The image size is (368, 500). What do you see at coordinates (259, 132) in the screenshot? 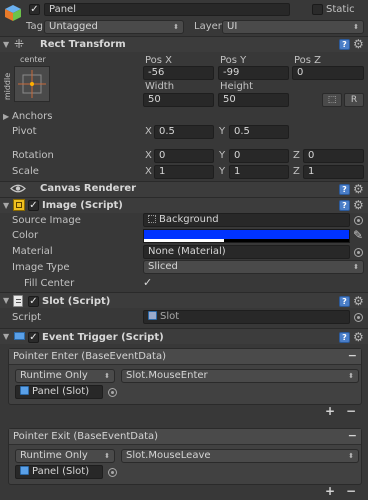
I see `pivot-y-field: 0.5` at bounding box center [259, 132].